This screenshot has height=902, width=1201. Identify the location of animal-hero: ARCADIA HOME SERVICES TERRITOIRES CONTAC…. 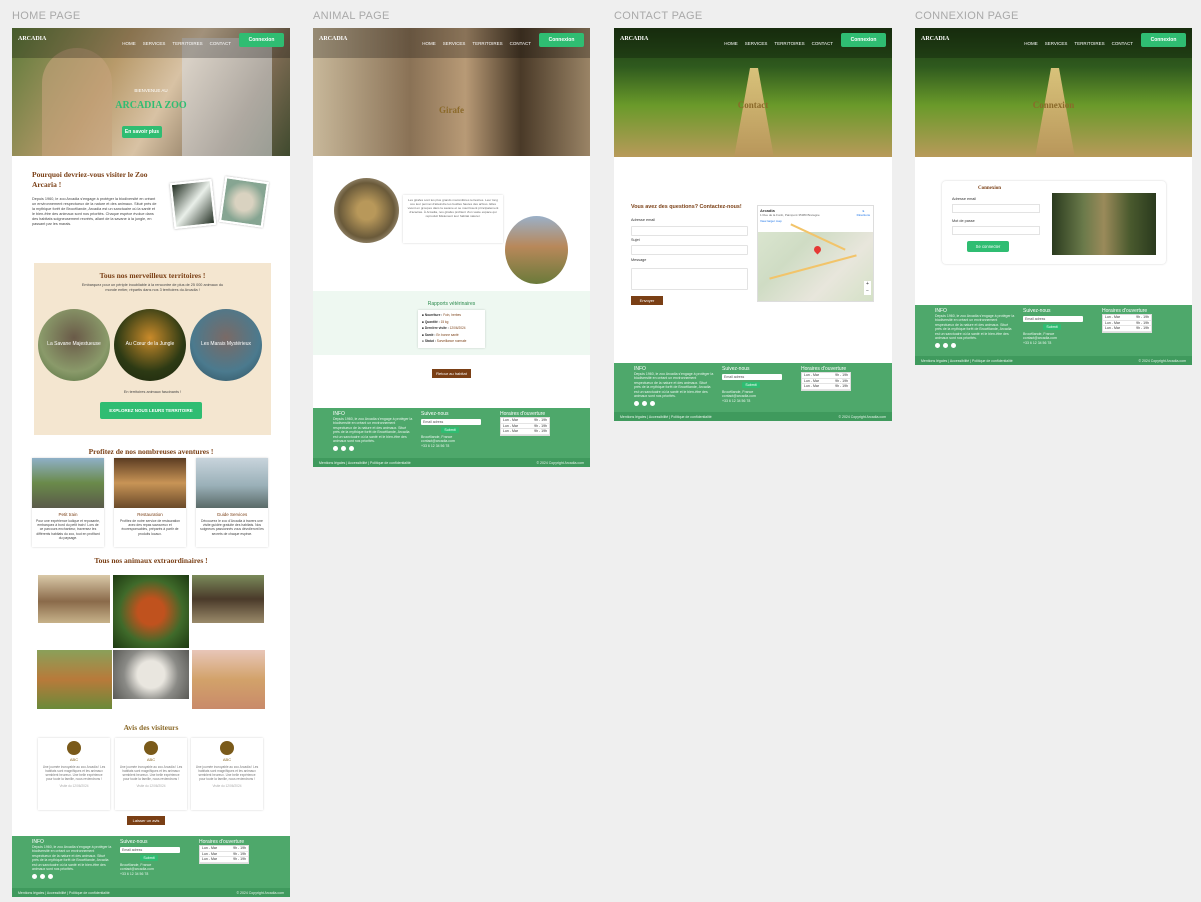
(451, 92).